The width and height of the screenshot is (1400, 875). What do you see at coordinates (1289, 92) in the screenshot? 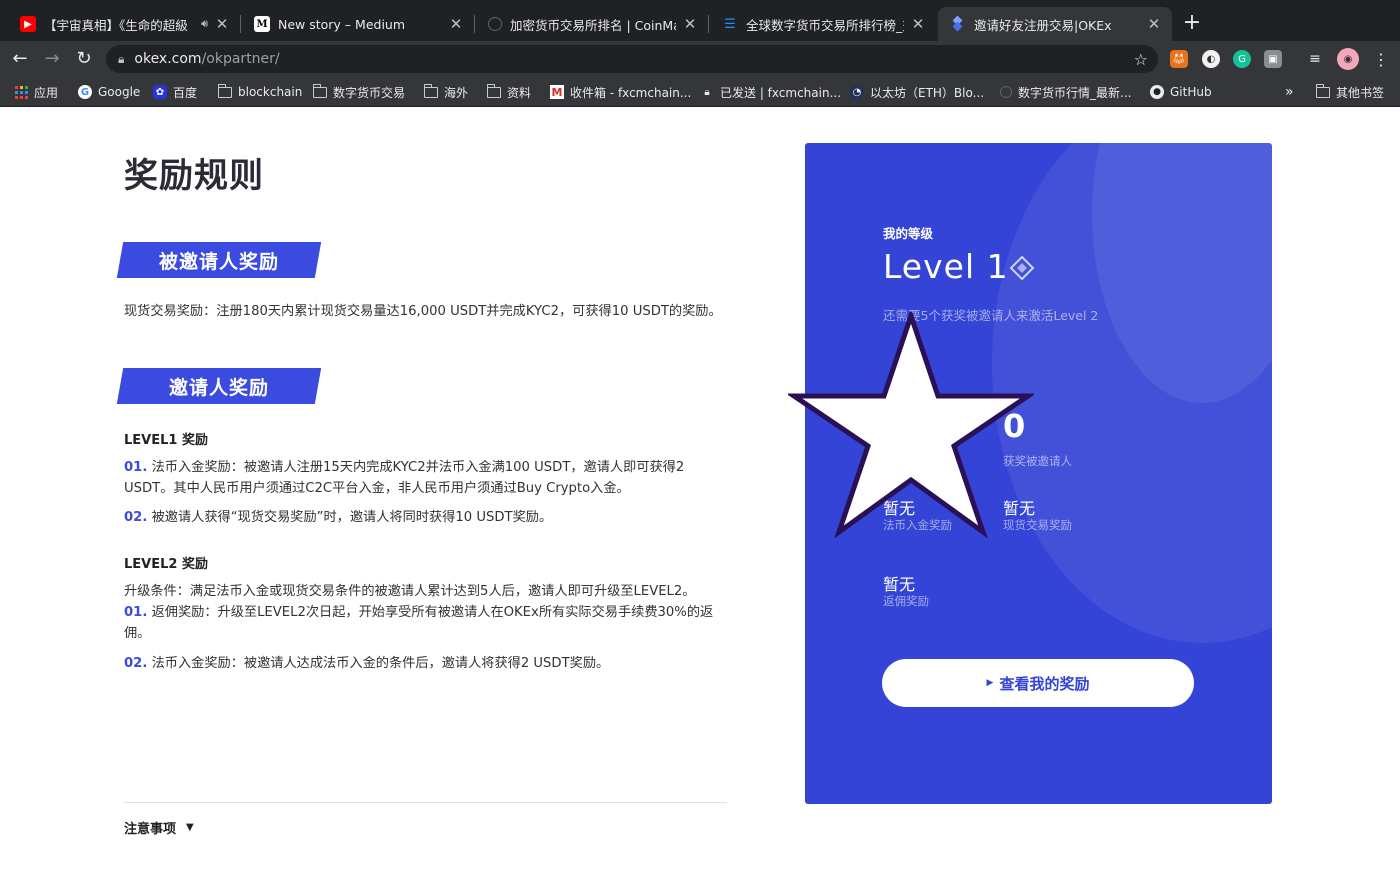
I see `bookmarks-overflow-button: »` at bounding box center [1289, 92].